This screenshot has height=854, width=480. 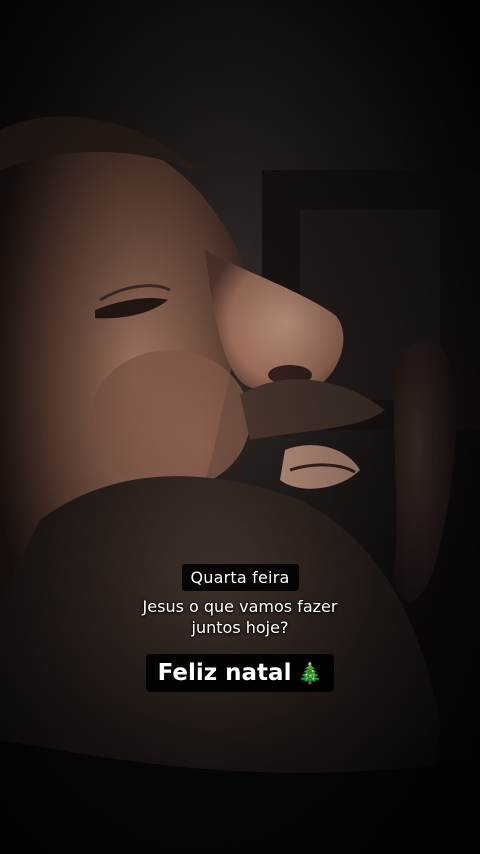 I want to click on christmas-tree-icon: 🎄, so click(x=310, y=673).